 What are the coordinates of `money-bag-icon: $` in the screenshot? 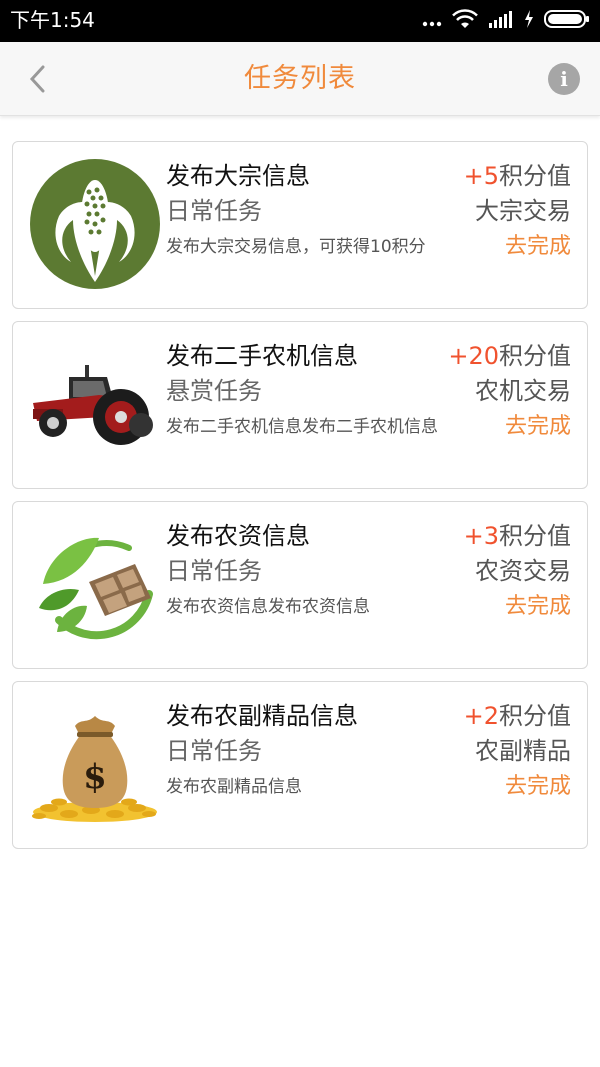 It's located at (95, 764).